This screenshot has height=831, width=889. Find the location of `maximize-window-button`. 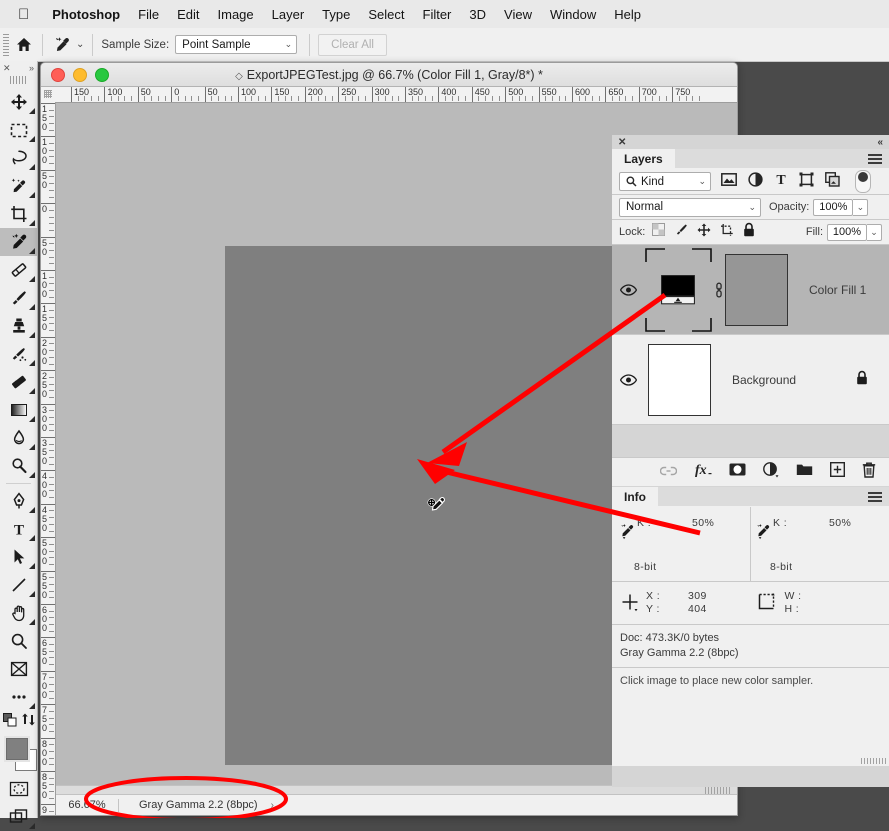

maximize-window-button is located at coordinates (102, 75).